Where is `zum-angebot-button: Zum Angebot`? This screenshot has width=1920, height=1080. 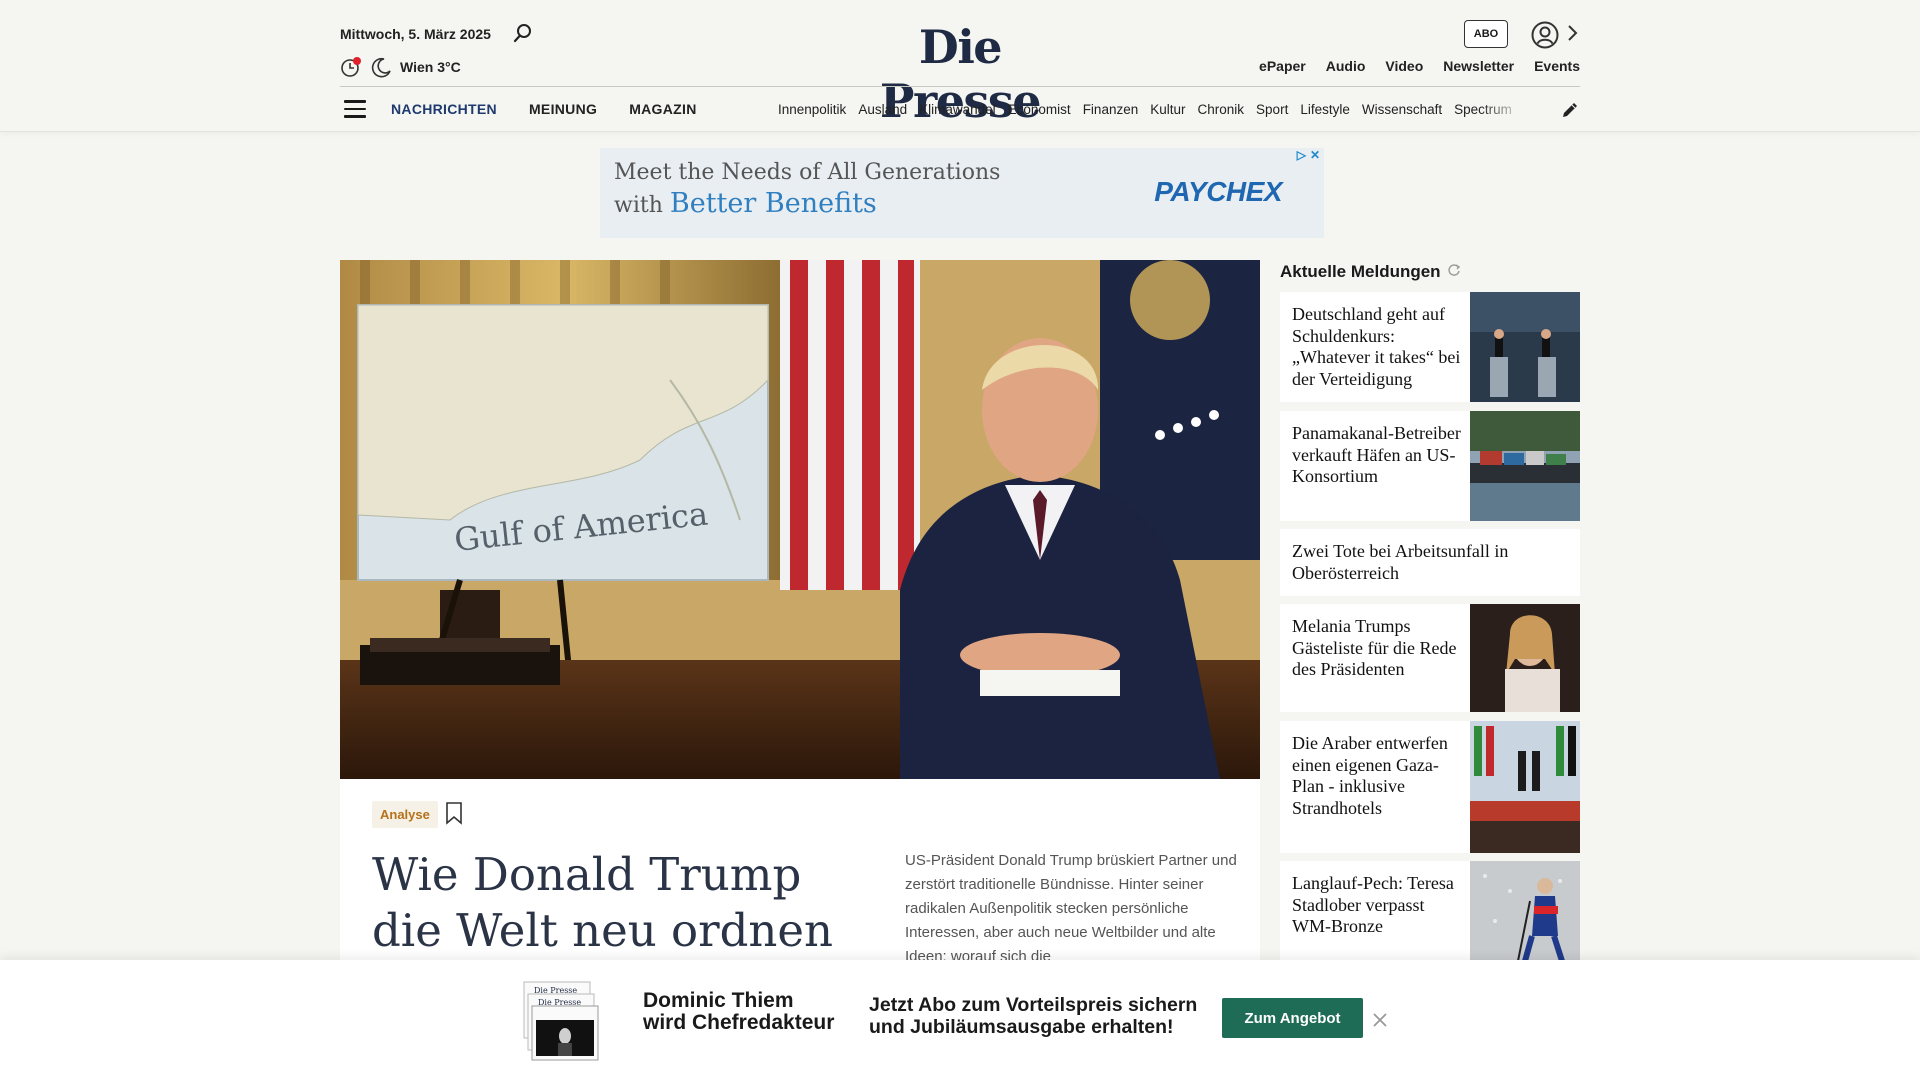 zum-angebot-button: Zum Angebot is located at coordinates (1292, 1018).